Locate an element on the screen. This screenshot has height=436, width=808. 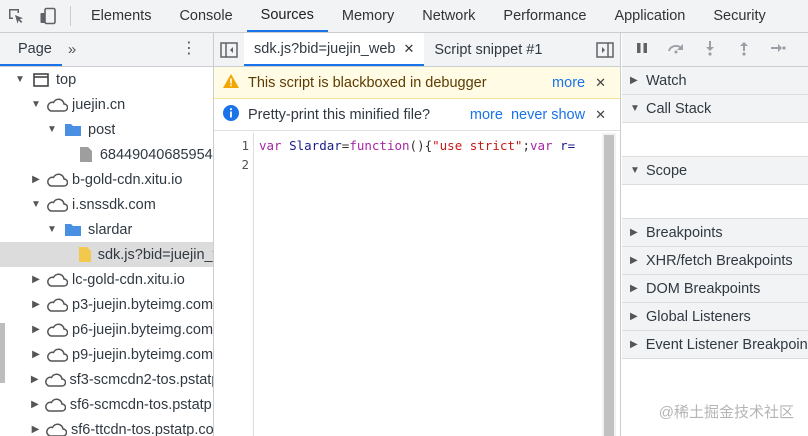
toggle-debugger-icon is located at coordinates (605, 49).